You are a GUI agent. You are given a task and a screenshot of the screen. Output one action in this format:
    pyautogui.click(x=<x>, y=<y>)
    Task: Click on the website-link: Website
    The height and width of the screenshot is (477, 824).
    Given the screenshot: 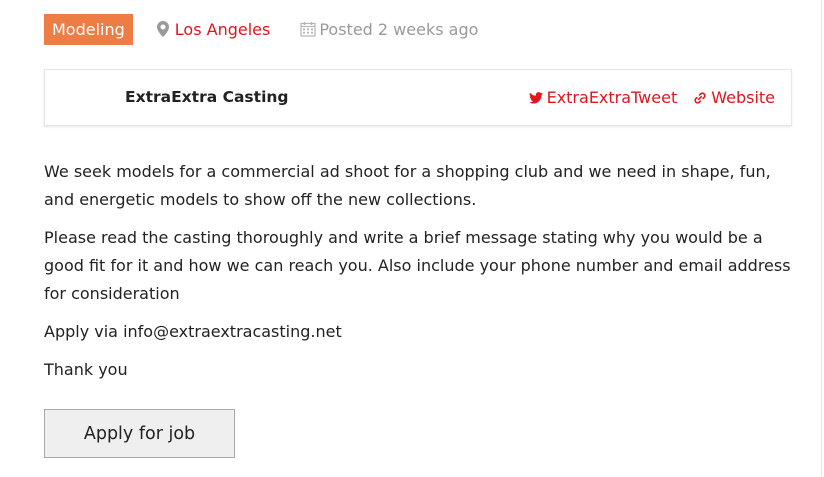 What is the action you would take?
    pyautogui.click(x=734, y=97)
    